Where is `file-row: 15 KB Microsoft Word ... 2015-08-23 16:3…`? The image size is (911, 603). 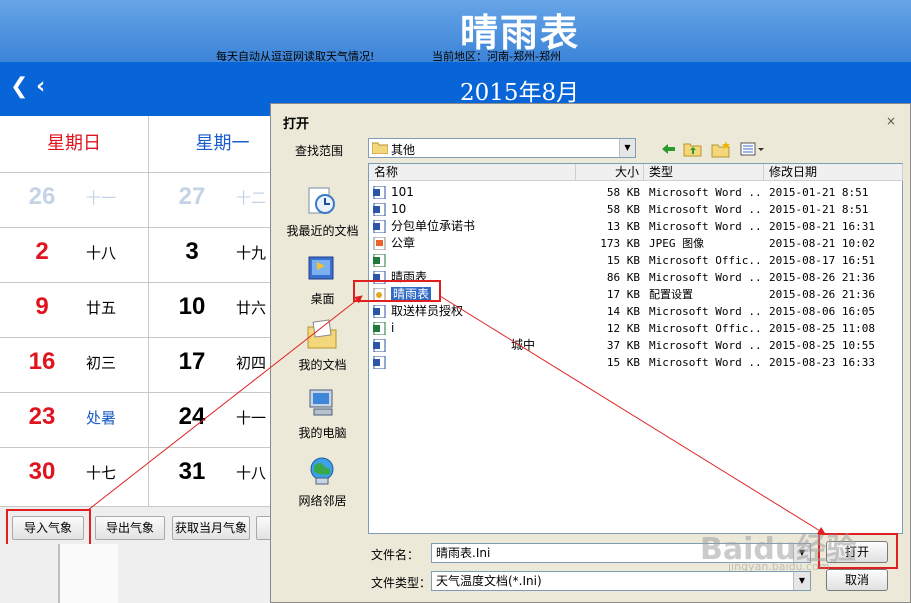
file-row: 15 KB Microsoft Word ... 2015-08-23 16:3… is located at coordinates (636, 362).